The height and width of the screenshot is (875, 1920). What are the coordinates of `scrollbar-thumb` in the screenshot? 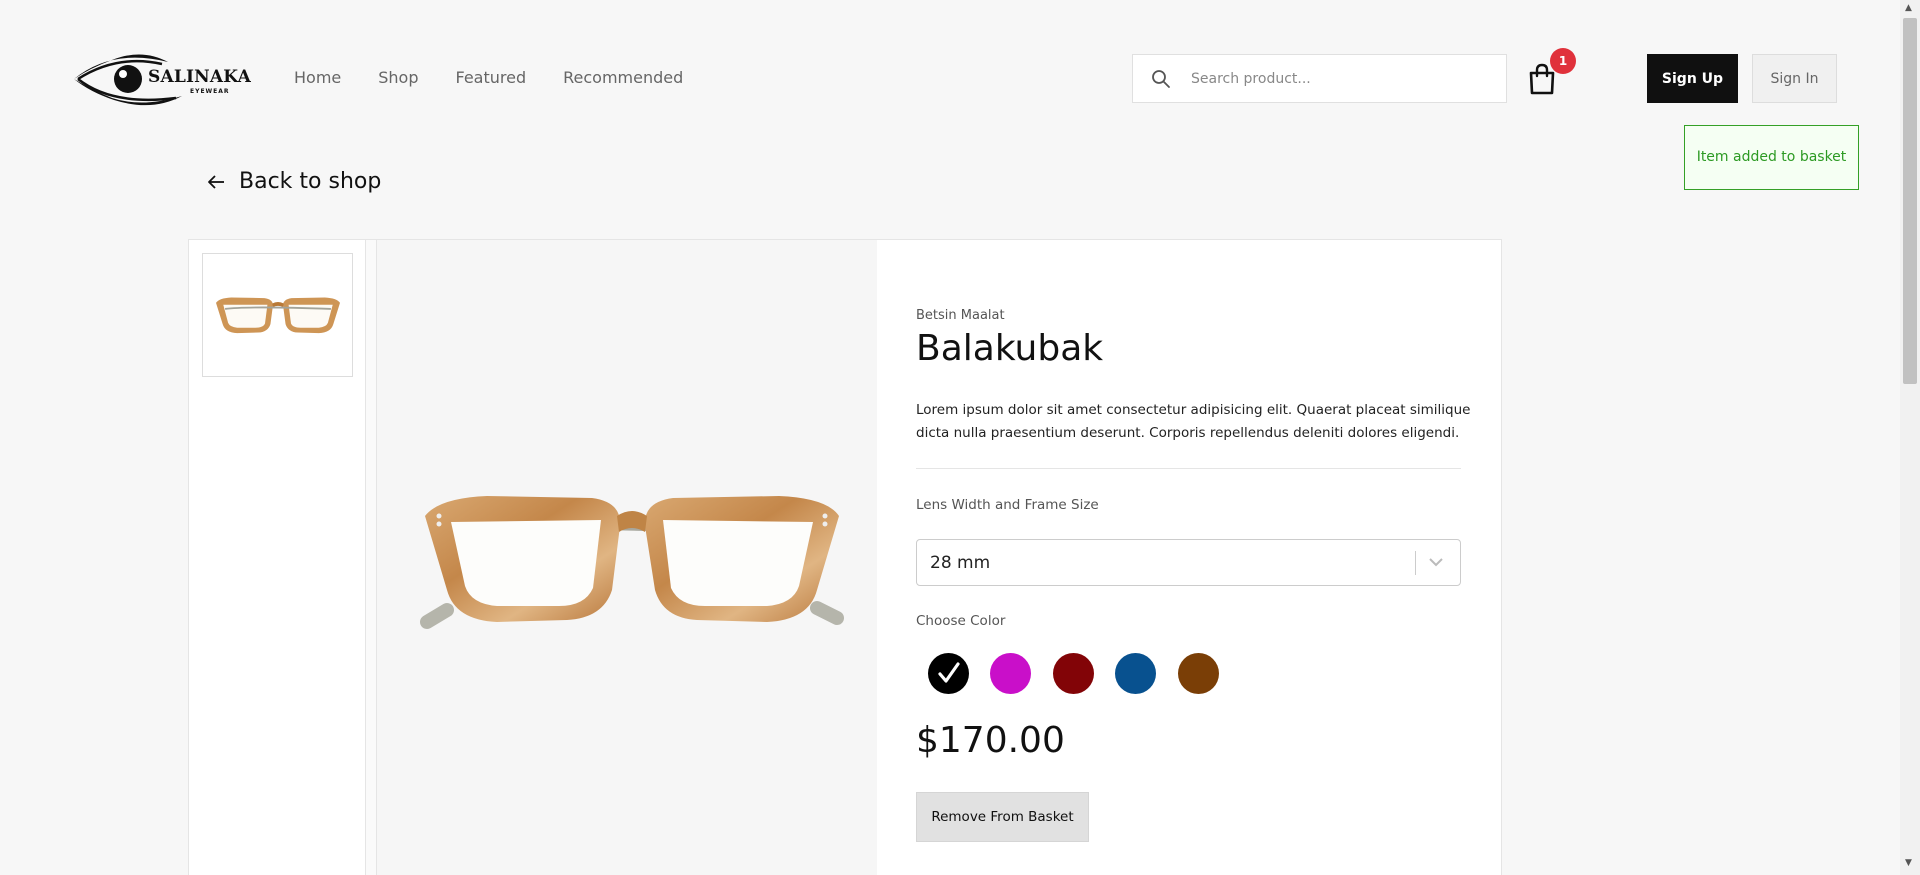 It's located at (1910, 201).